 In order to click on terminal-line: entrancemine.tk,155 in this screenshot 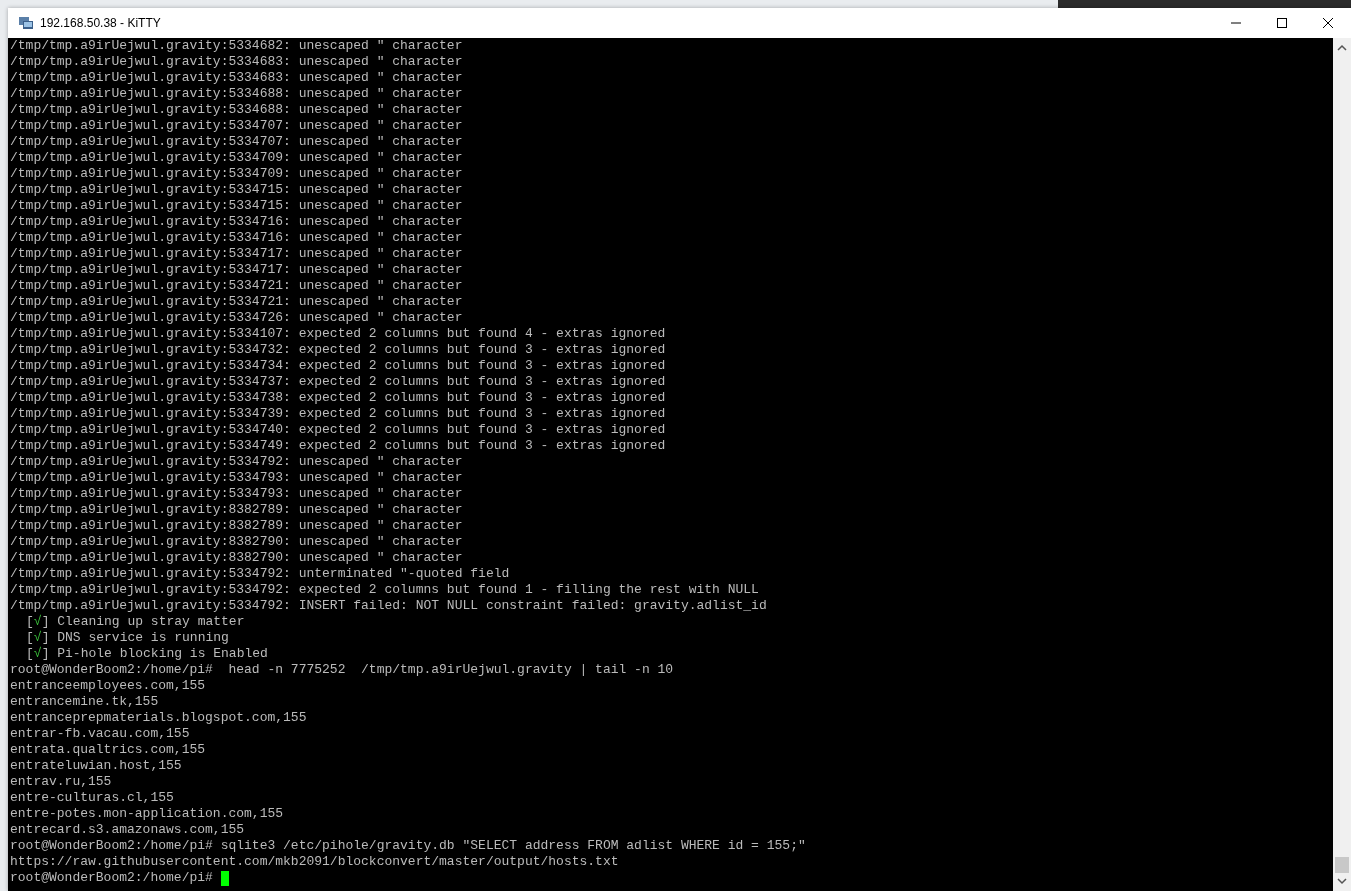, I will do `click(84, 702)`.